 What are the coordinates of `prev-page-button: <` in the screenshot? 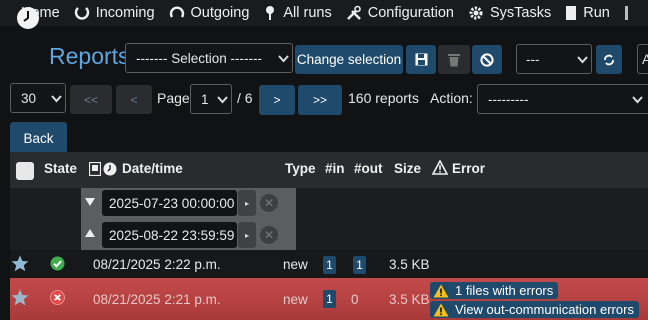 It's located at (134, 99).